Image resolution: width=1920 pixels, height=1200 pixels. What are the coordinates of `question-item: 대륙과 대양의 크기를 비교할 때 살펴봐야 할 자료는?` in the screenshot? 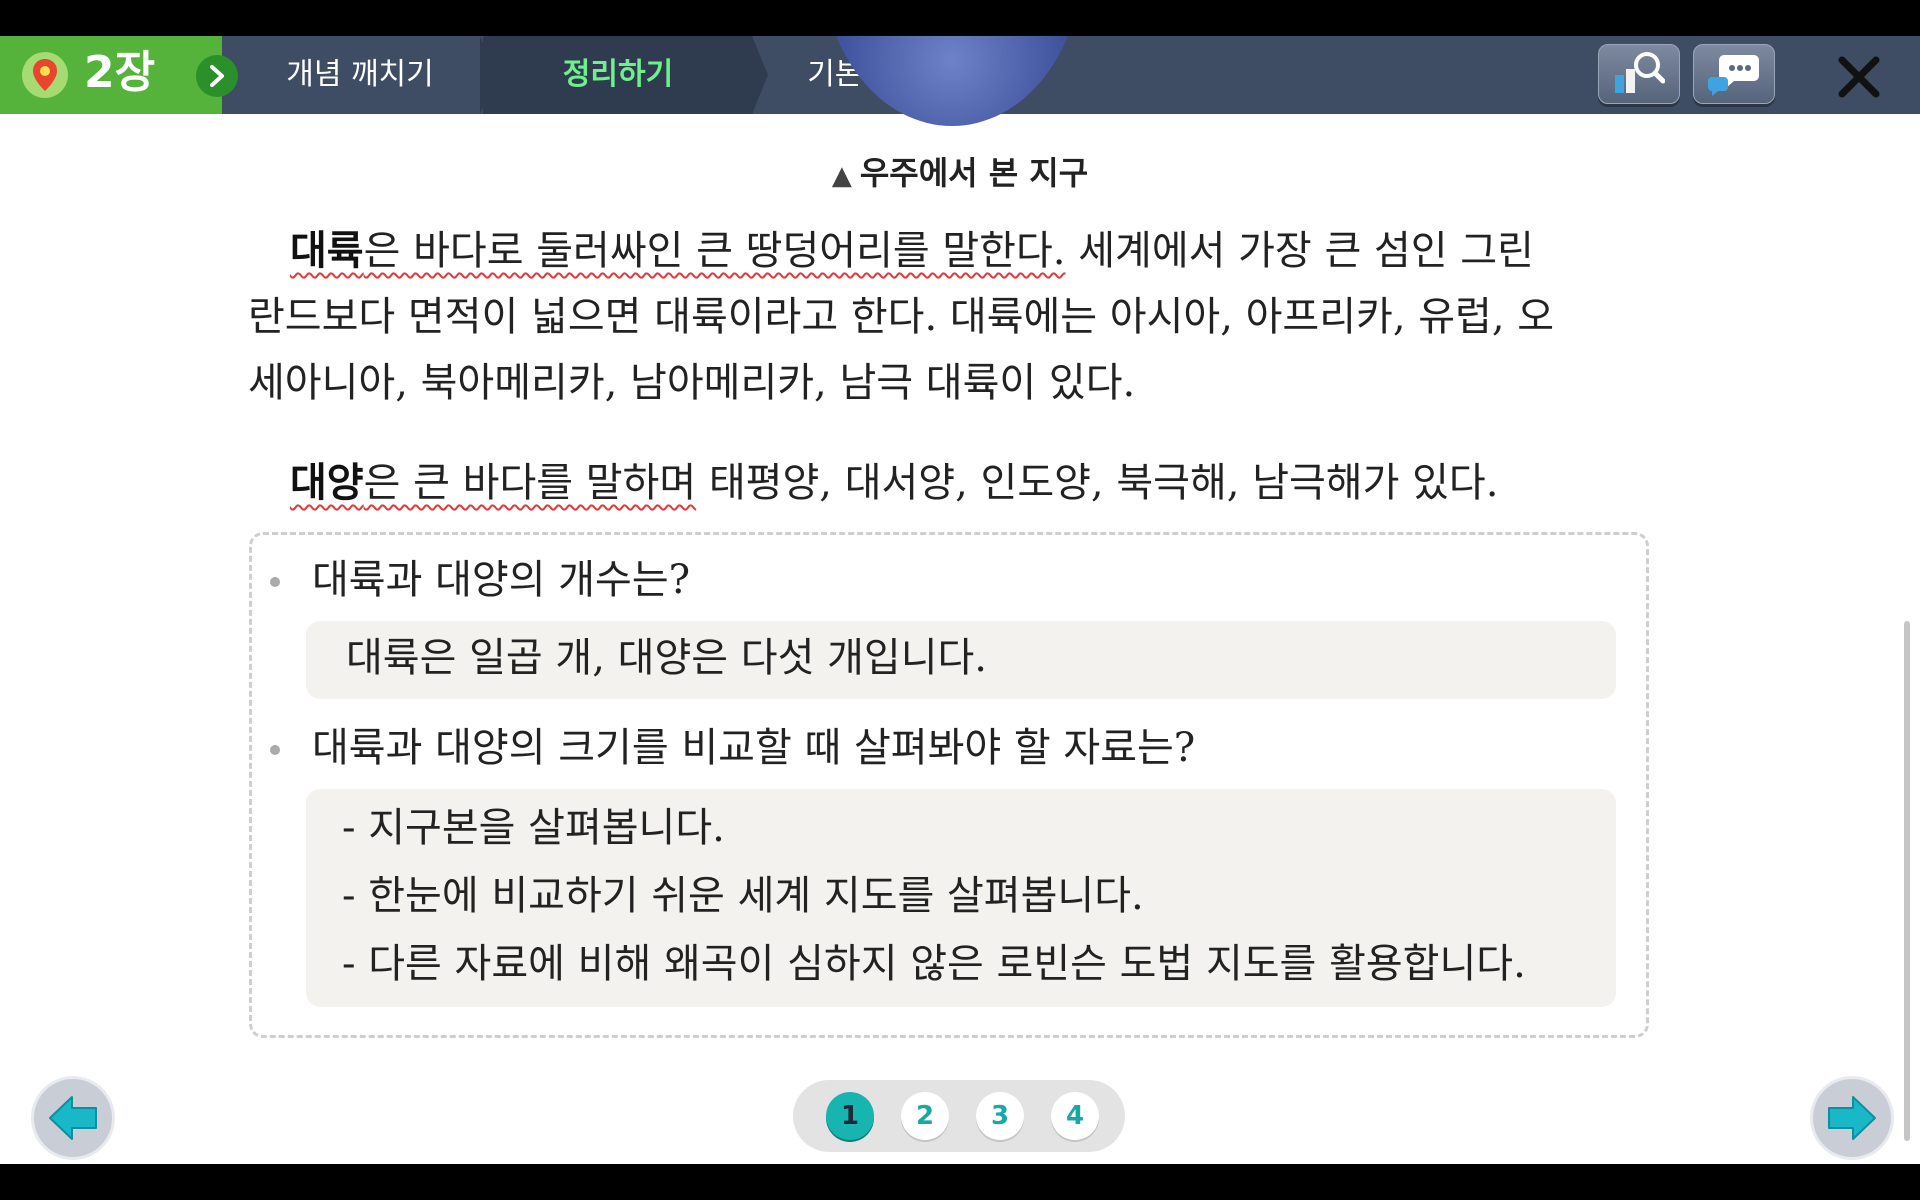 It's located at (733, 748).